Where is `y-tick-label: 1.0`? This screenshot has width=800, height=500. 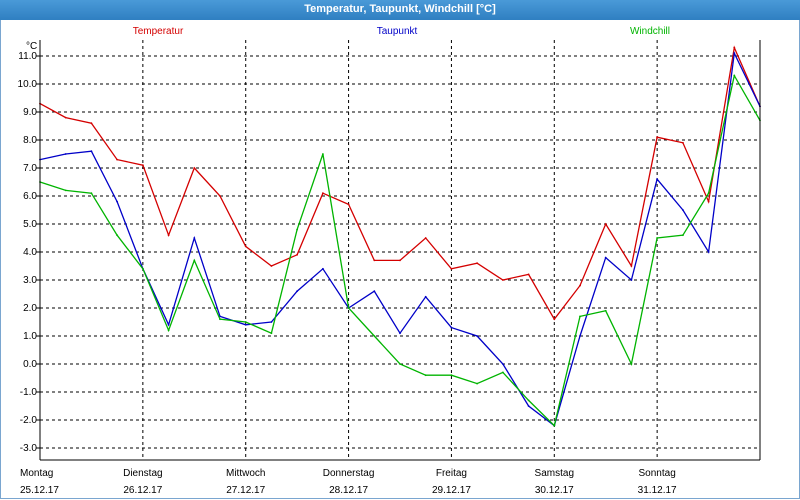
y-tick-label: 1.0 is located at coordinates (30, 336).